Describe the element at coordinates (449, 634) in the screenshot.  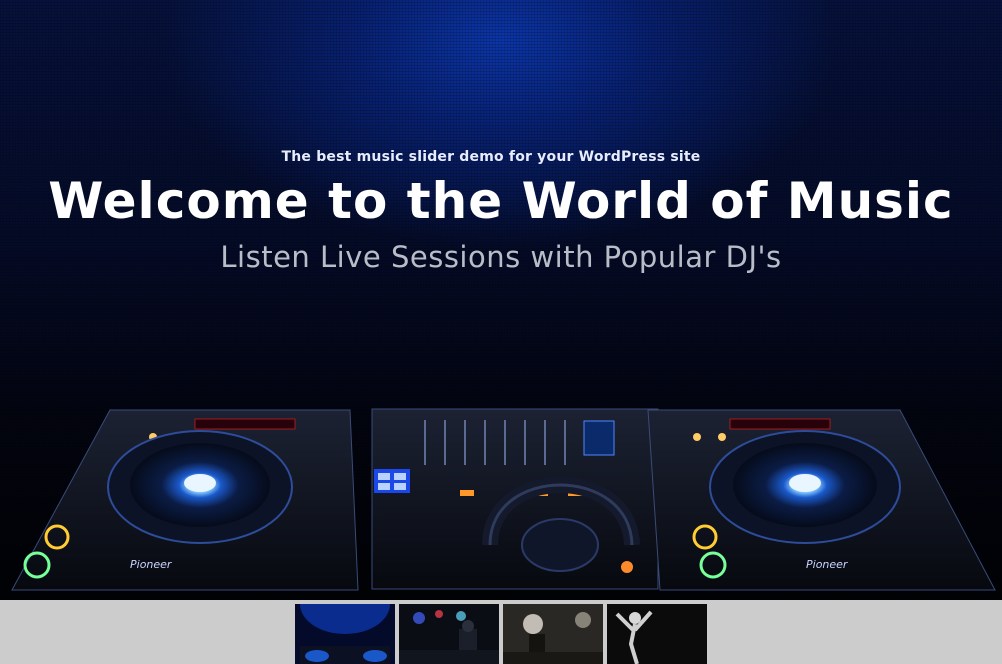
I see `thumbnail-dj-live-stage` at that location.